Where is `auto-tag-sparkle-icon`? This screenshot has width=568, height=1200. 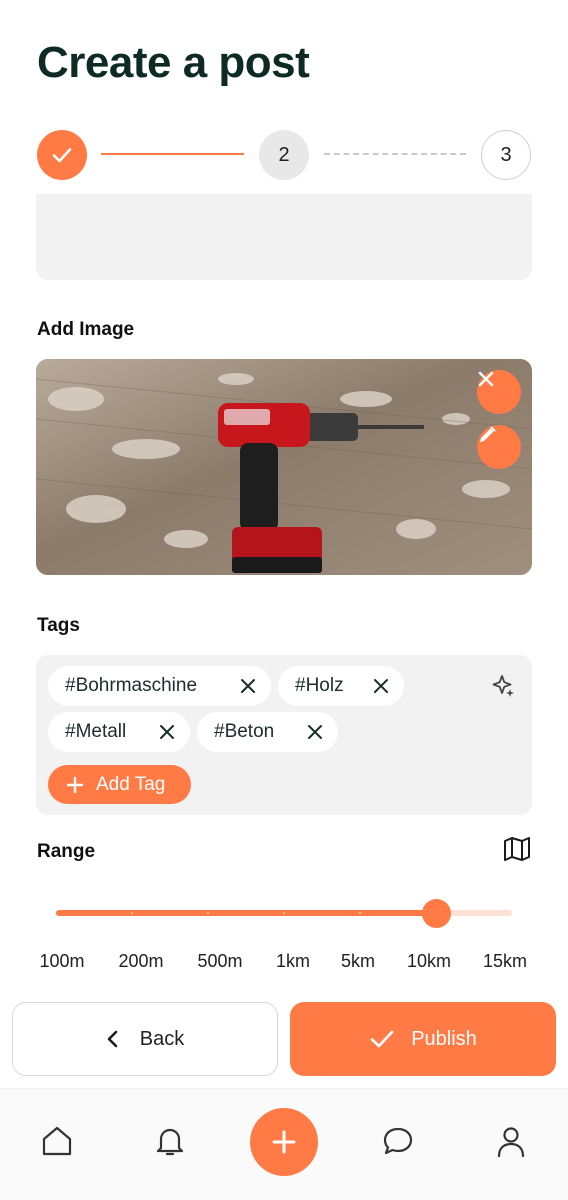 auto-tag-sparkle-icon is located at coordinates (504, 686).